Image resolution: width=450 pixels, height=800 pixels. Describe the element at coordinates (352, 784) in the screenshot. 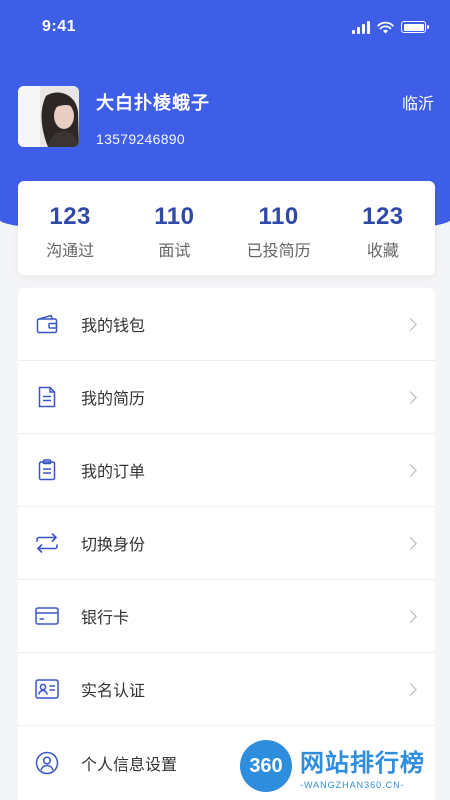

I see `watermark-subtitle: -WANGZHAN360.CN-` at that location.